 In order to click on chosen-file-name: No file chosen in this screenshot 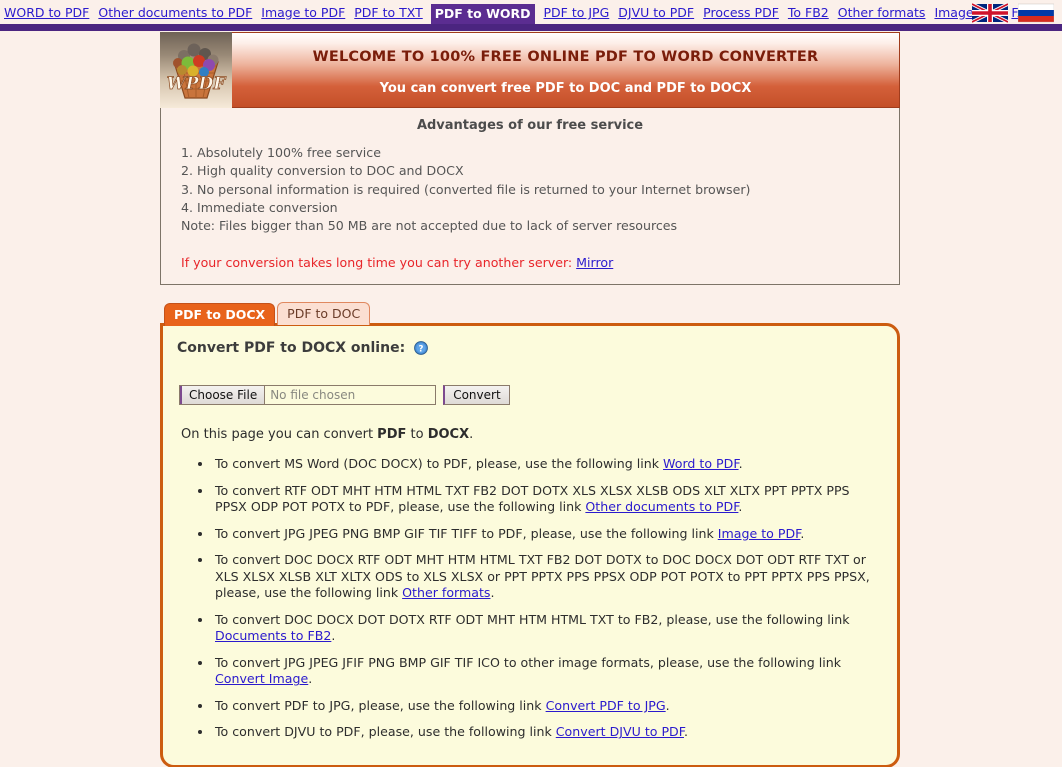, I will do `click(313, 395)`.